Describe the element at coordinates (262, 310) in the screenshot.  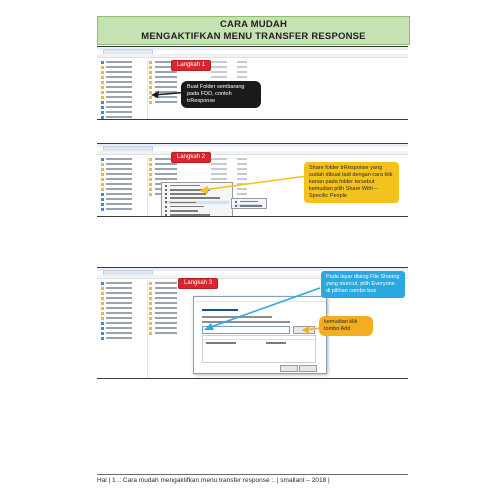
I see `step-3-arrows` at that location.